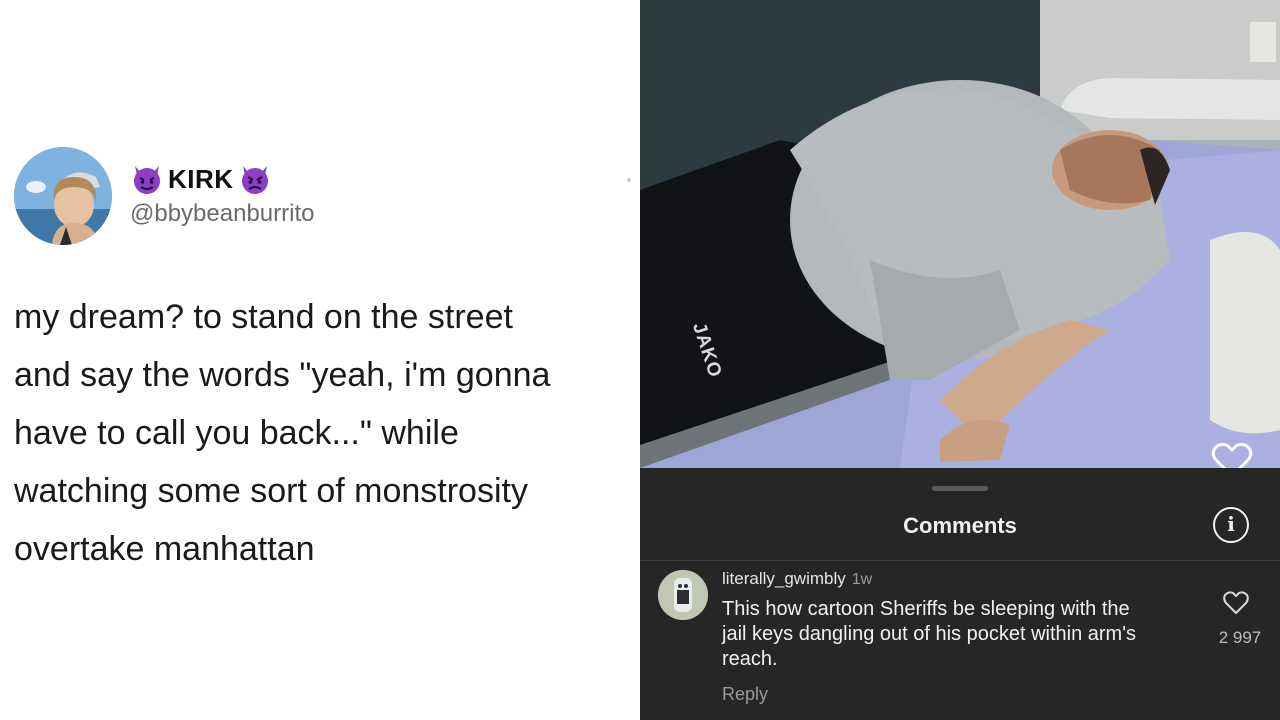  I want to click on comment-time: 1w, so click(862, 579).